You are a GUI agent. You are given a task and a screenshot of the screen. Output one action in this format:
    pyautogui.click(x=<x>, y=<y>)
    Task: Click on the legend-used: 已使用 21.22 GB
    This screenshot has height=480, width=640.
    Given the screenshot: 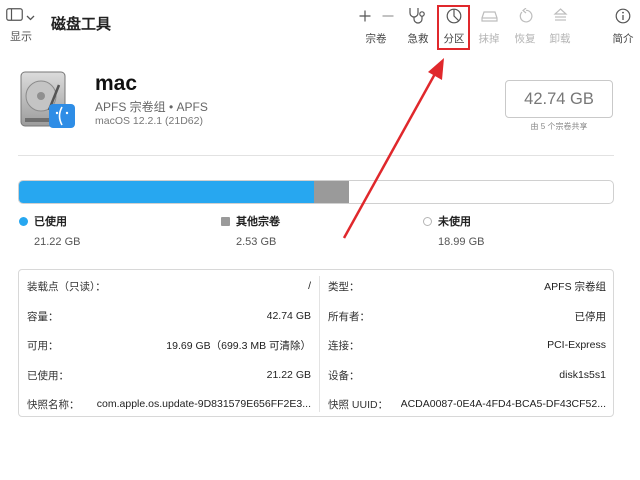 What is the action you would take?
    pyautogui.click(x=49, y=230)
    